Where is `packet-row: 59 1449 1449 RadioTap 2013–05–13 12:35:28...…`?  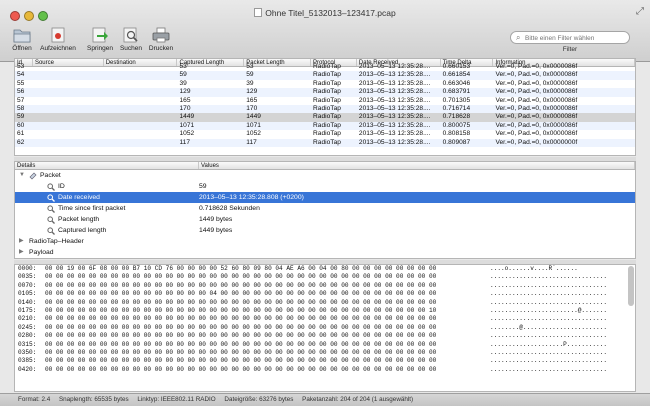
packet-row: 59 1449 1449 RadioTap 2013–05–13 12:35:28...… is located at coordinates (325, 117).